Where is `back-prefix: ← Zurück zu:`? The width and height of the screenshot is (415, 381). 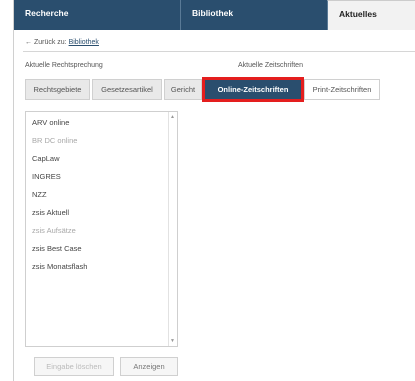 back-prefix: ← Zurück zu: is located at coordinates (46, 42).